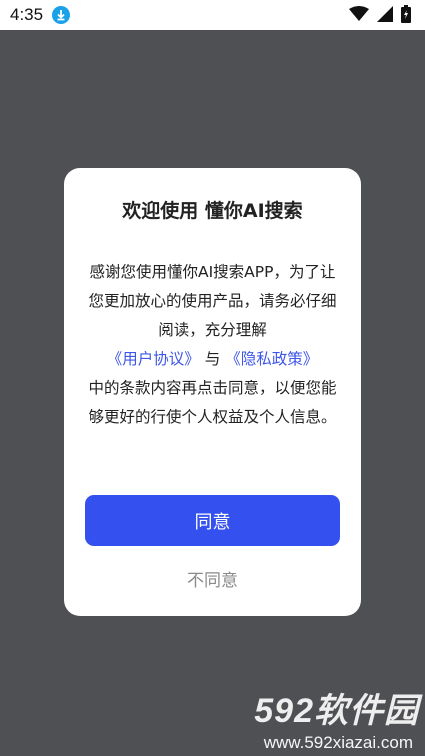  What do you see at coordinates (212, 578) in the screenshot?
I see `disagree-button: 不同意` at bounding box center [212, 578].